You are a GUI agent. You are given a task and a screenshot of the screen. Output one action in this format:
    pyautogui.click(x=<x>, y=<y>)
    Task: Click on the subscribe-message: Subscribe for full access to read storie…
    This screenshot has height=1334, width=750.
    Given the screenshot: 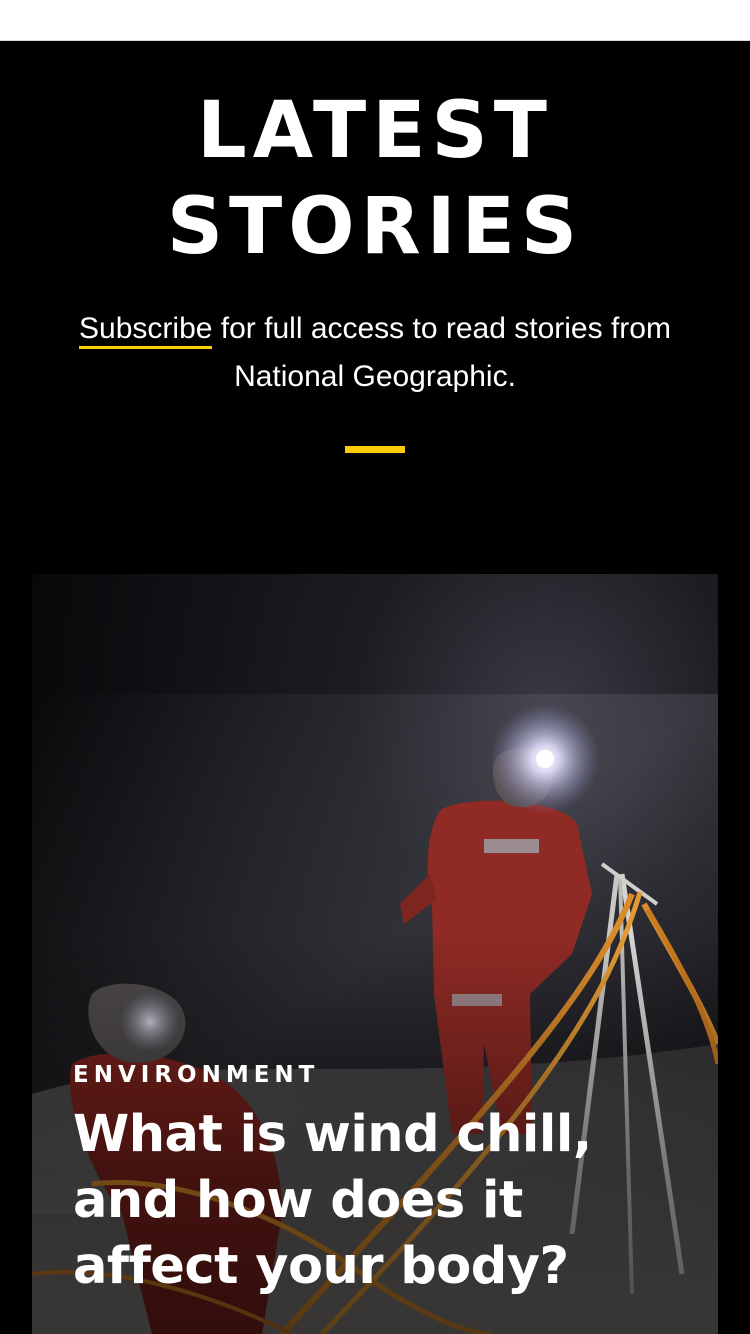 What is the action you would take?
    pyautogui.click(x=375, y=353)
    